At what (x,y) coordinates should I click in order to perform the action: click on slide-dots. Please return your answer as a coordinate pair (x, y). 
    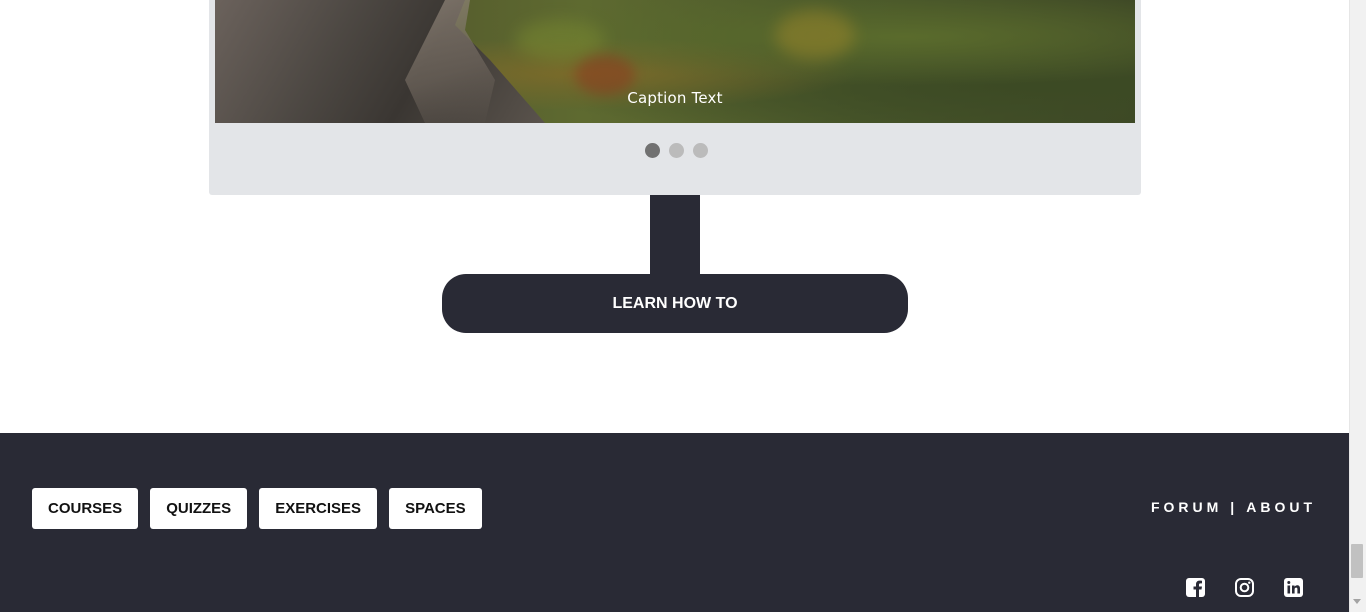
    Looking at the image, I should click on (675, 150).